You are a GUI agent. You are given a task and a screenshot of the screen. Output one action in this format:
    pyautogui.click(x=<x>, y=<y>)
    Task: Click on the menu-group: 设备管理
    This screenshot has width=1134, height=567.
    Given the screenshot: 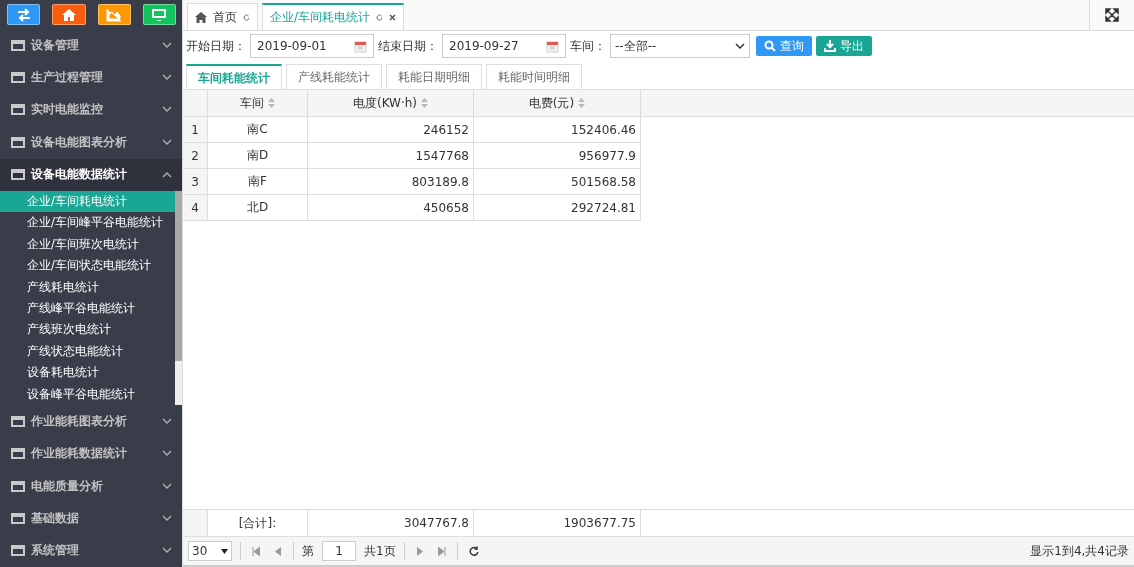 What is the action you would take?
    pyautogui.click(x=91, y=45)
    